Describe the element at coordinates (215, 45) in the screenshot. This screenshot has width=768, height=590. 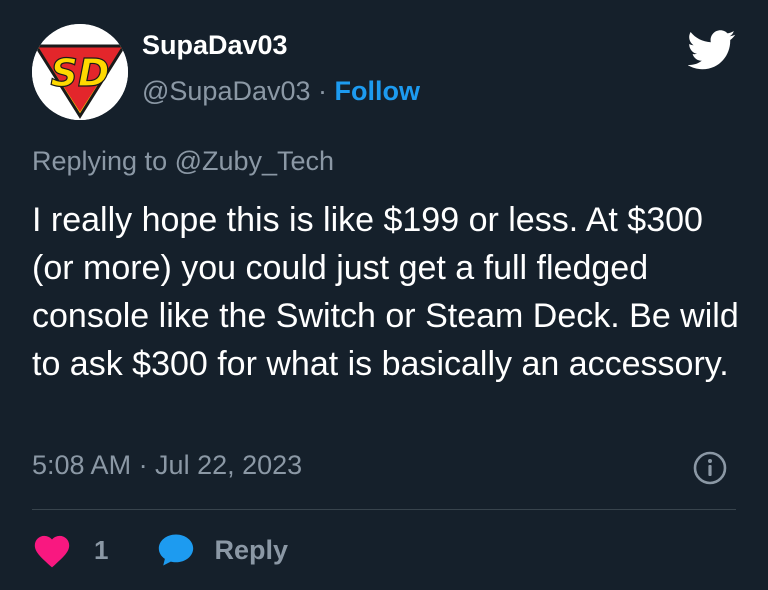
I see `author-display-name: SupaDav03` at that location.